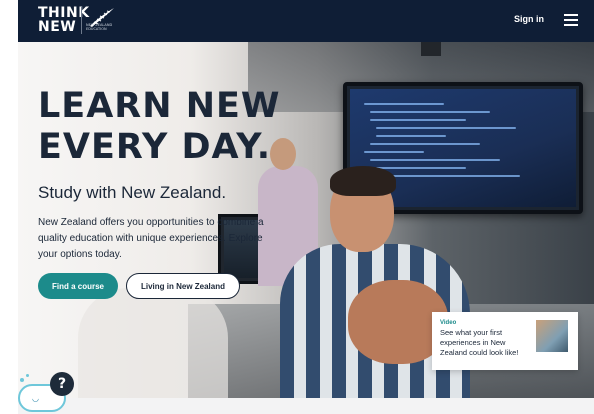 The height and width of the screenshot is (414, 594). Describe the element at coordinates (159, 106) in the screenshot. I see `hero-title-line-1: LEARN NEW` at that location.